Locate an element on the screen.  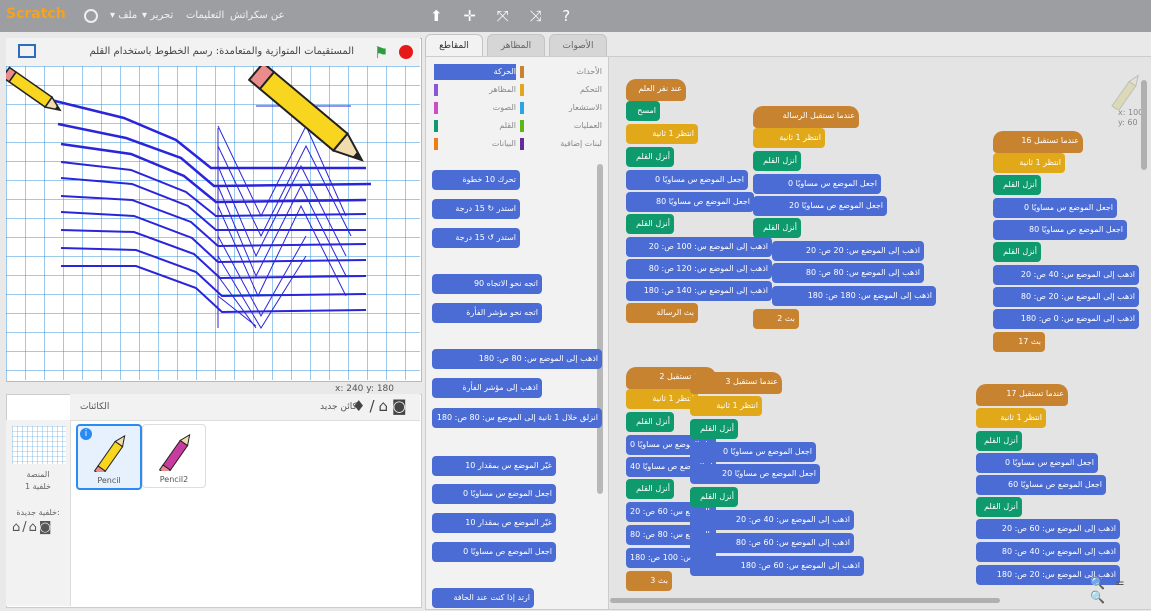
script-block: اذهب إلى الموضع س: 40 ص: 80 is located at coordinates (1048, 552).